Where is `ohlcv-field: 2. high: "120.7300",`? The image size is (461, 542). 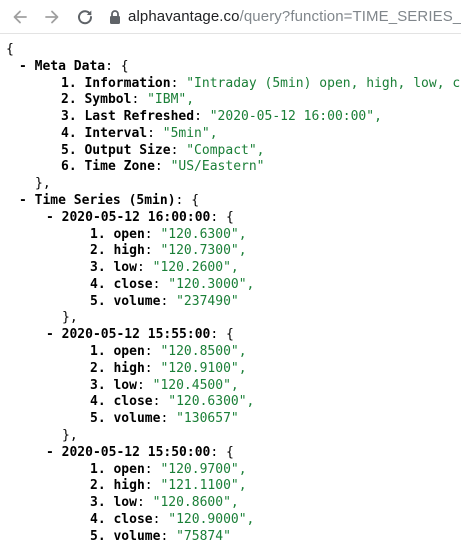
ohlcv-field: 2. high: "120.7300", is located at coordinates (168, 250).